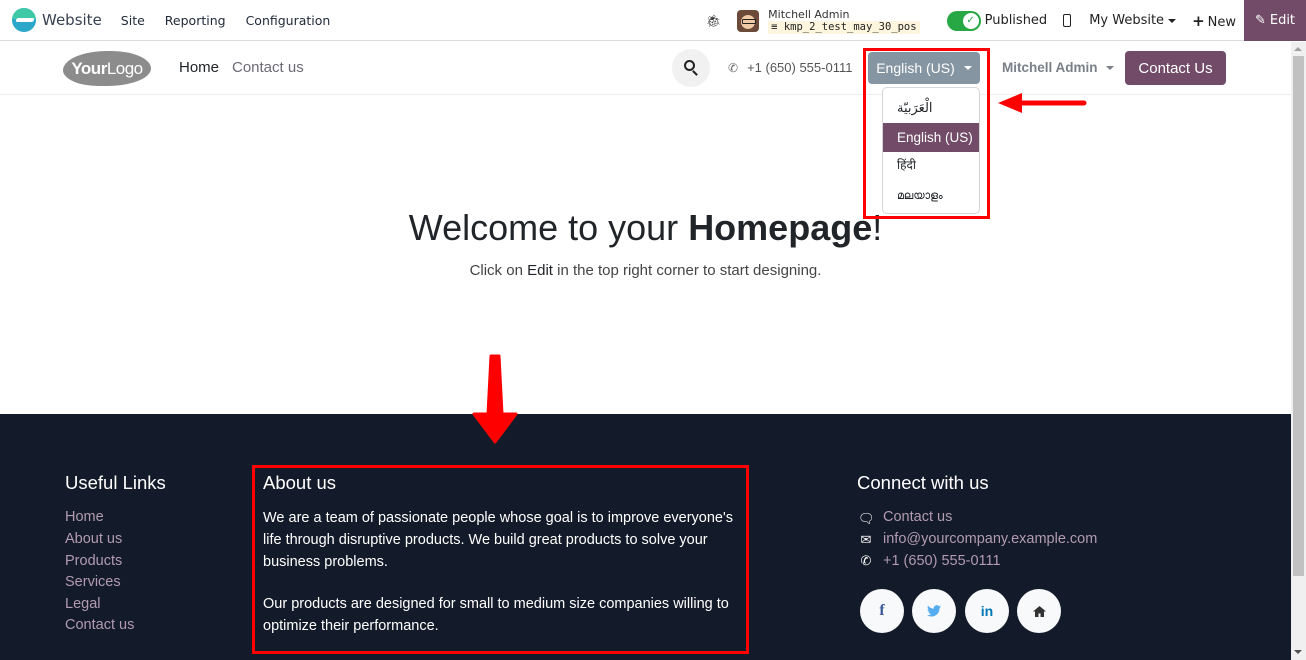 The width and height of the screenshot is (1306, 660). I want to click on linkedin-icon: in, so click(987, 611).